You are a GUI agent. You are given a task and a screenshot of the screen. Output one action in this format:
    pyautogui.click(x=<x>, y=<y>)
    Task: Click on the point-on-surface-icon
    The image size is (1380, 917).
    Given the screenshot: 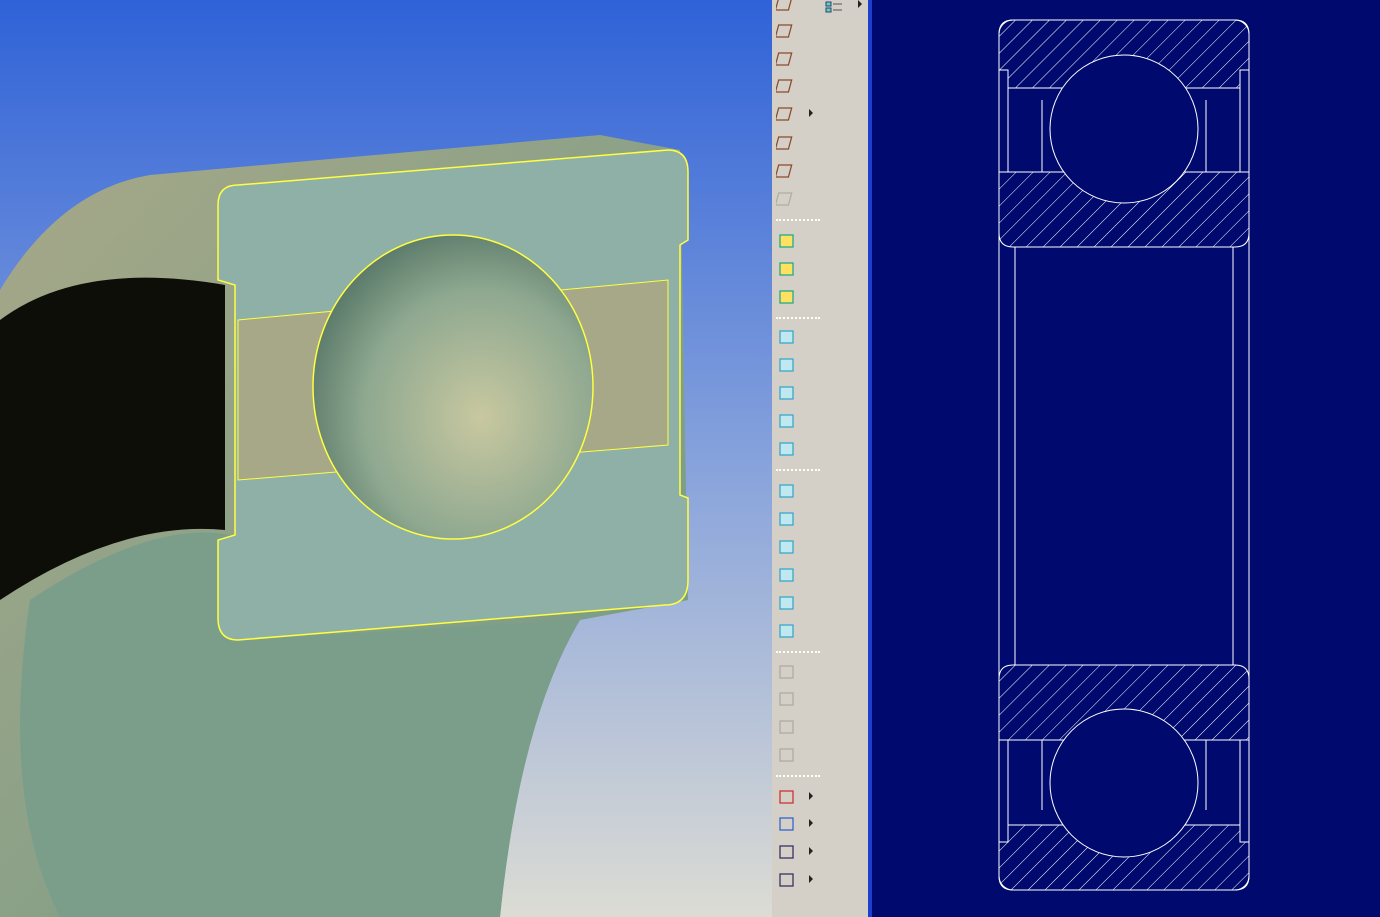 What is the action you would take?
    pyautogui.click(x=786, y=171)
    